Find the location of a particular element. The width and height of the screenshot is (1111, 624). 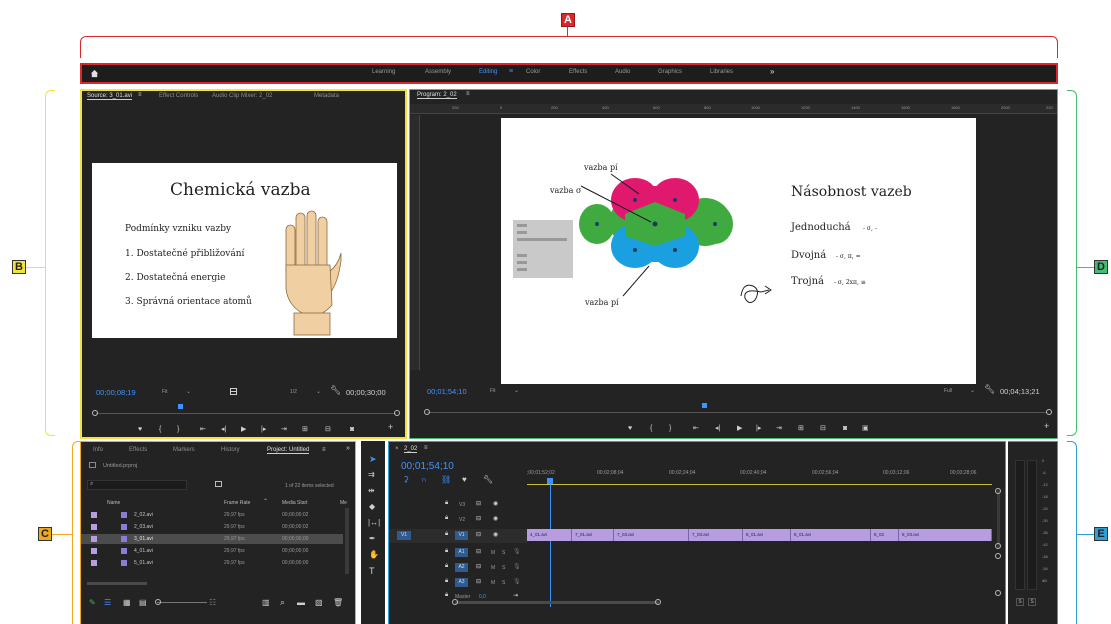

program-scrubber is located at coordinates (737, 412).